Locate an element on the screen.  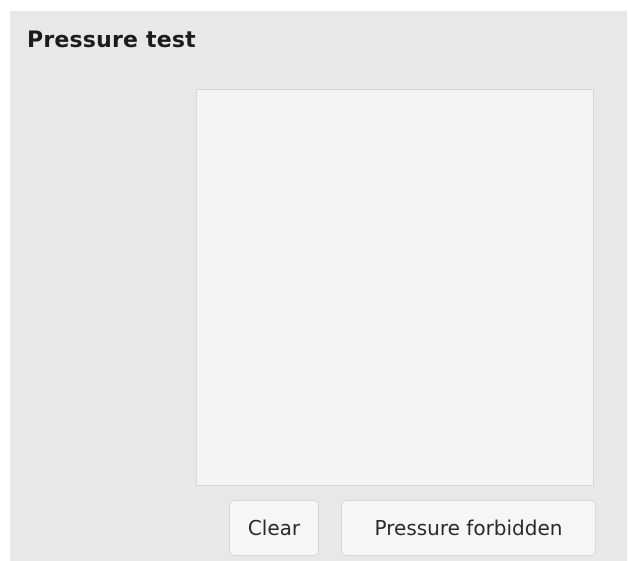
panel-title: Pressure test is located at coordinates (111, 40).